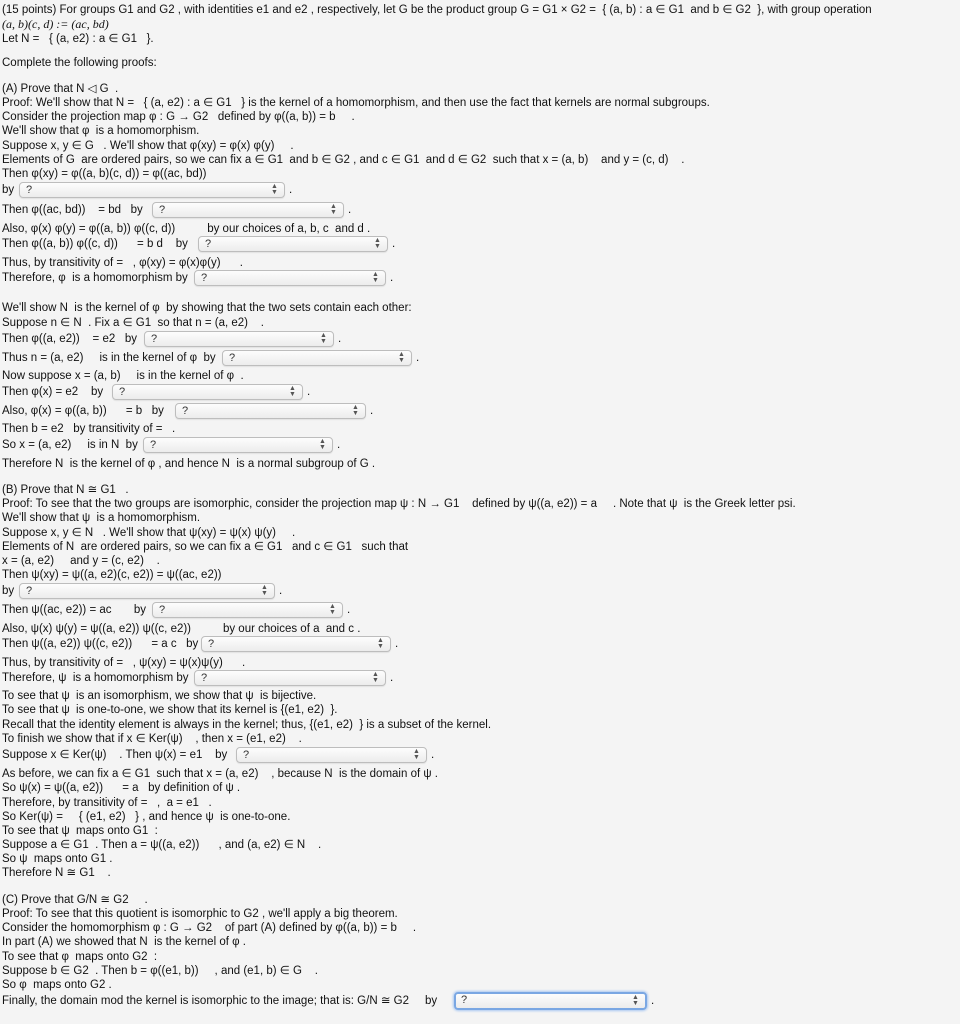 Image resolution: width=960 pixels, height=1024 pixels. What do you see at coordinates (296, 644) in the screenshot?
I see `justification-select-b3: ? ▲ ▼` at bounding box center [296, 644].